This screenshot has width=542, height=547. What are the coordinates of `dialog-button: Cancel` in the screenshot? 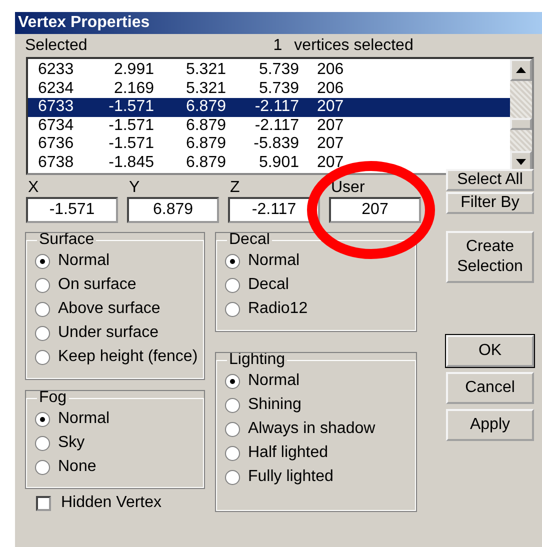 It's located at (490, 388).